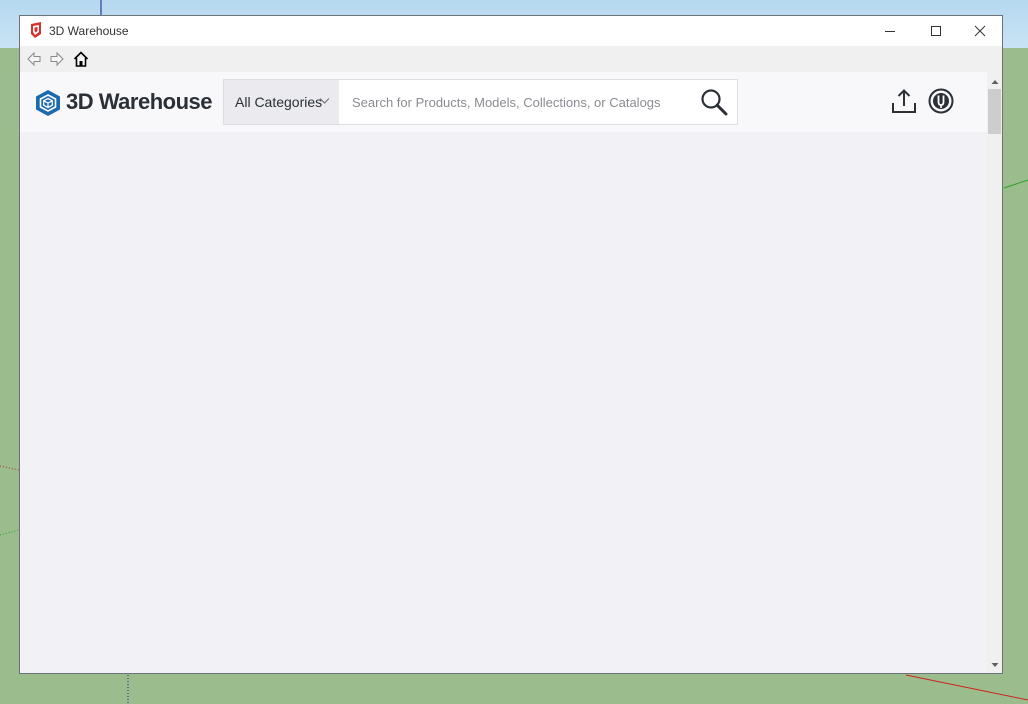  I want to click on back-arrow-icon, so click(34, 59).